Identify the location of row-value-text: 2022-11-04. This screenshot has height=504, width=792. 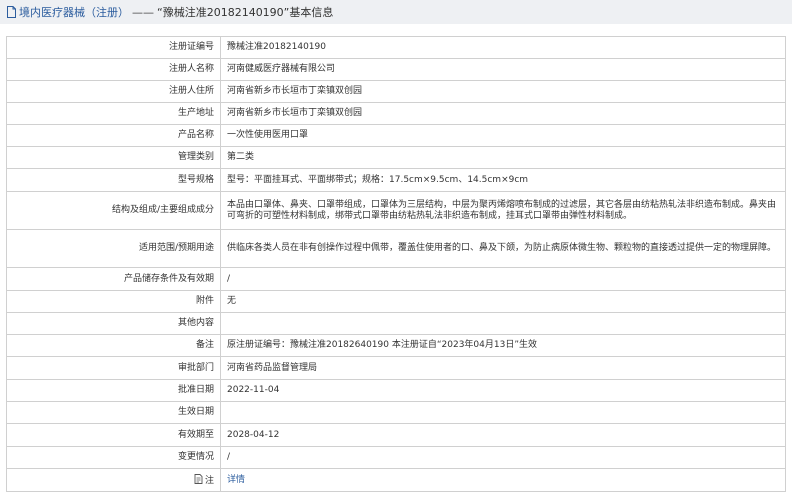
(253, 390).